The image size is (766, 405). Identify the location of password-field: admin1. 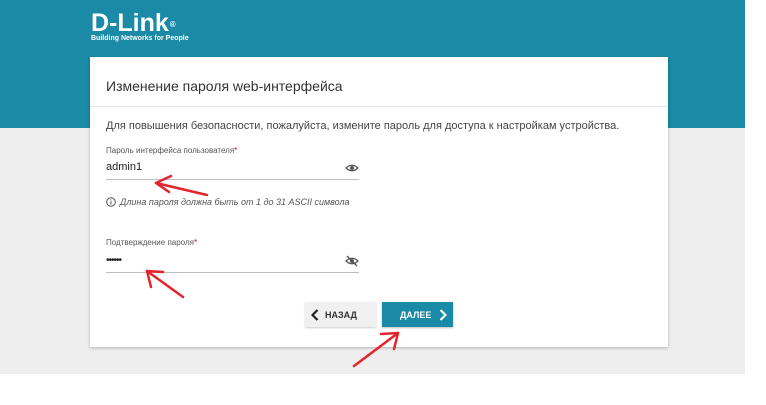
(232, 168).